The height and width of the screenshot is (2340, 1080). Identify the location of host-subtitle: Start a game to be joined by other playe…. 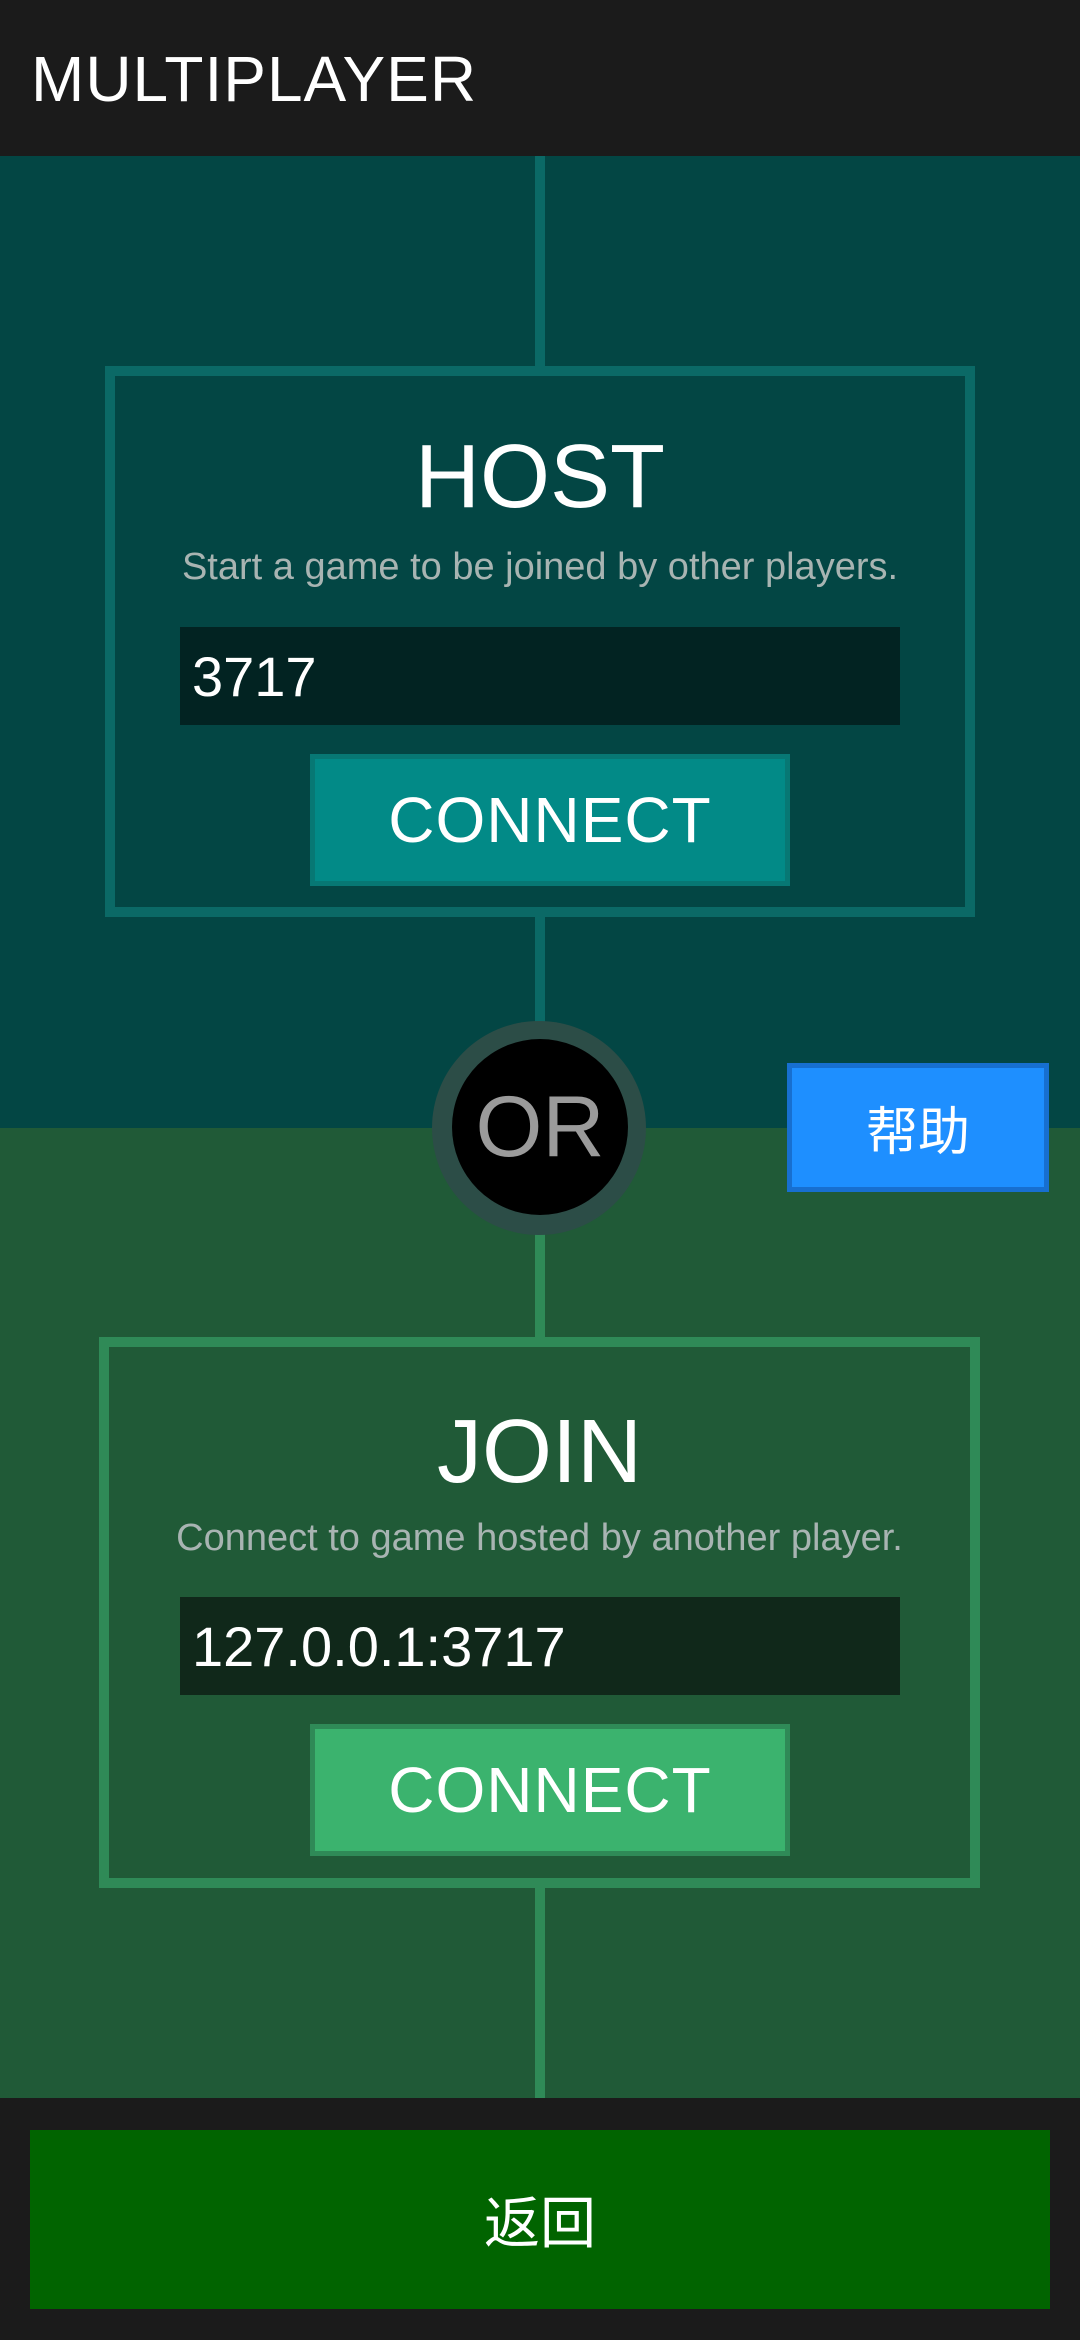
(540, 567).